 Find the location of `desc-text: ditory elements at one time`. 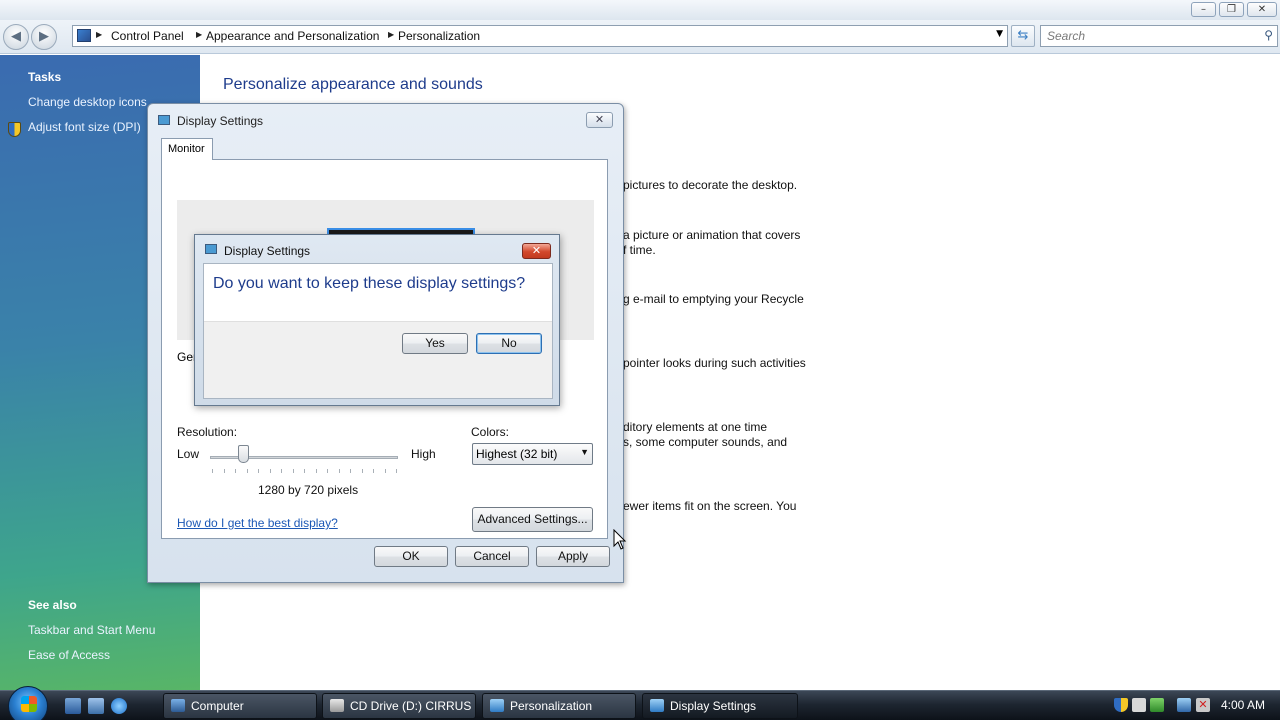

desc-text: ditory elements at one time is located at coordinates (695, 427).